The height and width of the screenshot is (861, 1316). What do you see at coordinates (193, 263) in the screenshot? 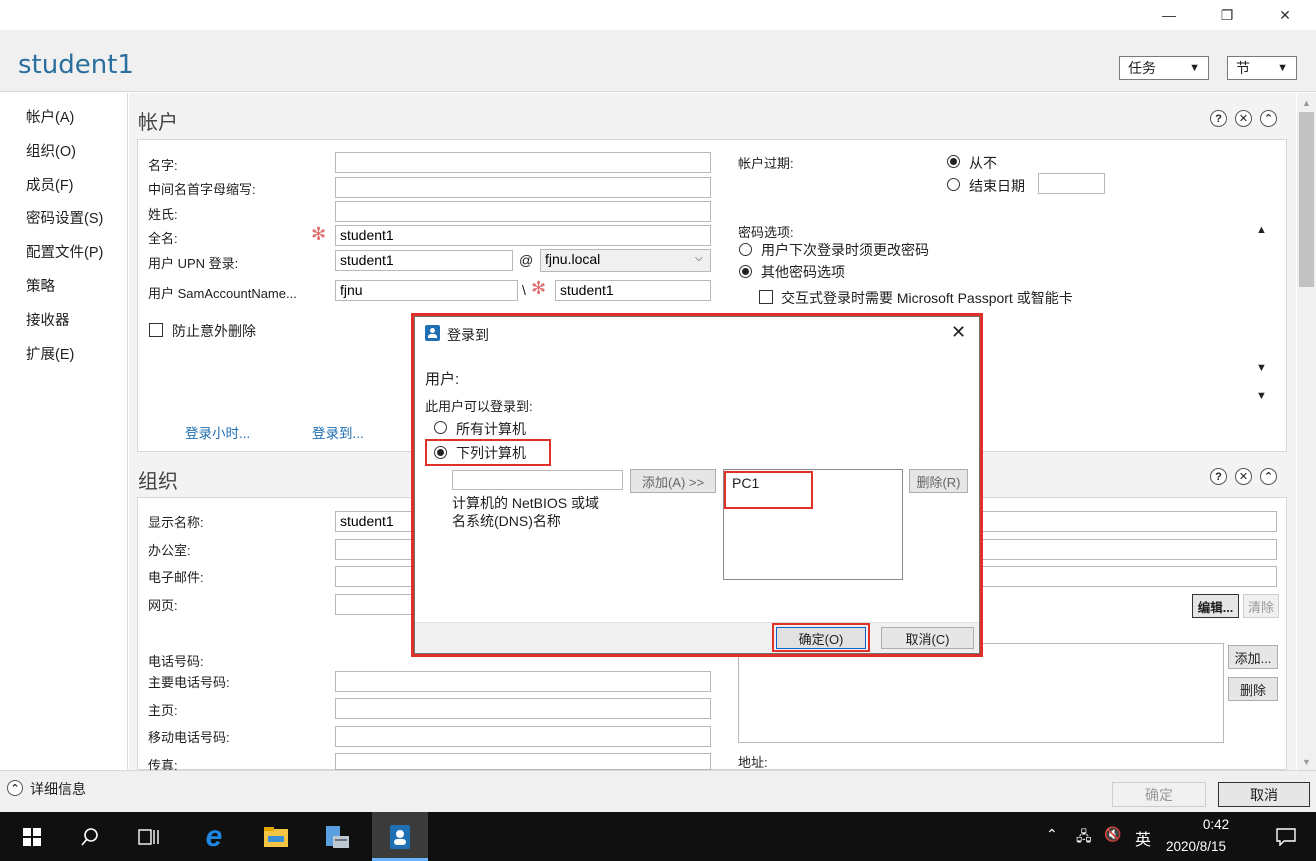
I see `upn-label: 用户 UPN 登录:` at bounding box center [193, 263].